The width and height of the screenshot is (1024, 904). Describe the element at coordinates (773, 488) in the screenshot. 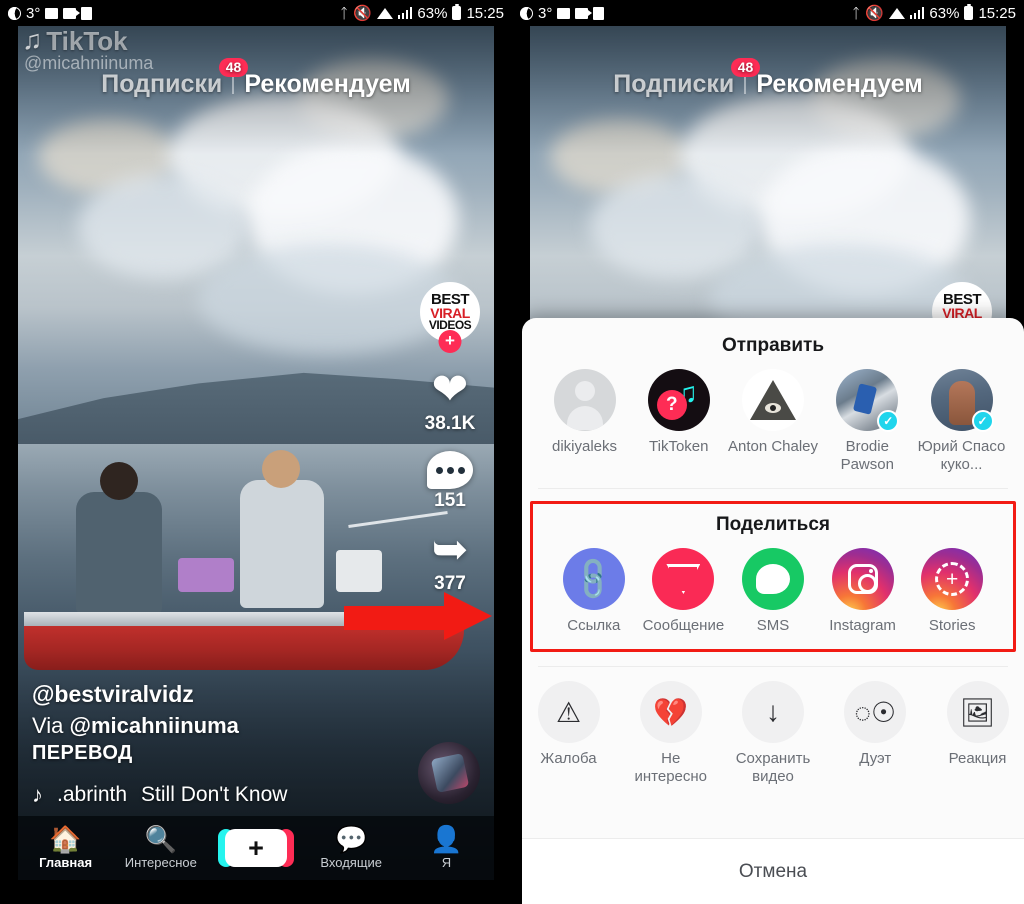

I see `divider` at that location.